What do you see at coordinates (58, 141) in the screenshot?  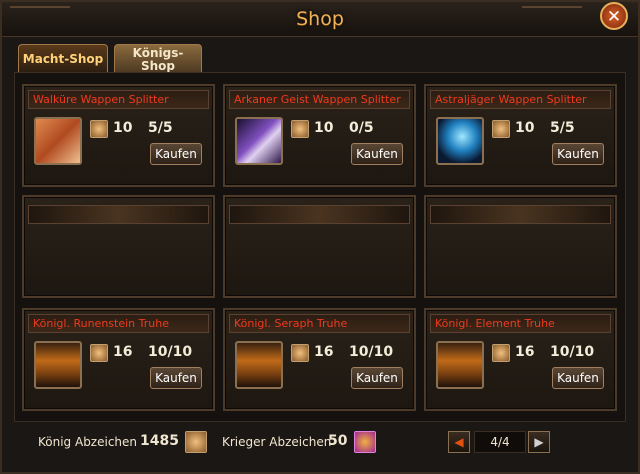 I see `walkuere-portrait-icon` at bounding box center [58, 141].